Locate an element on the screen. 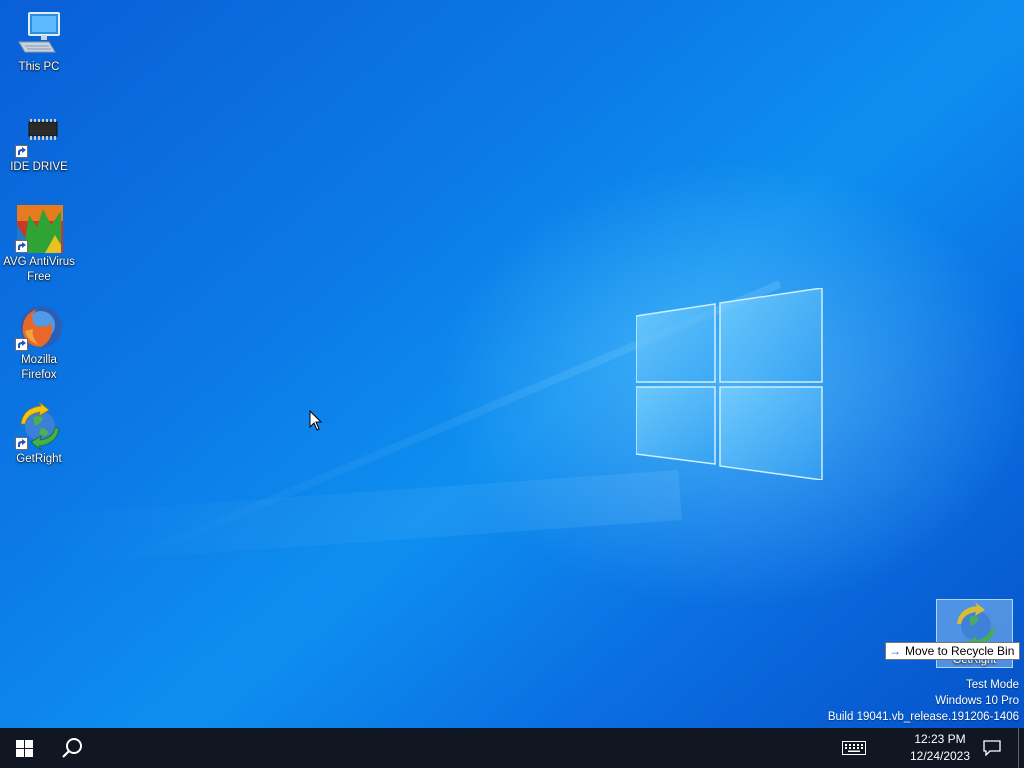 This screenshot has height=768, width=1024. desktop-icon-ide-drive: IDE DRIVE is located at coordinates (39, 142).